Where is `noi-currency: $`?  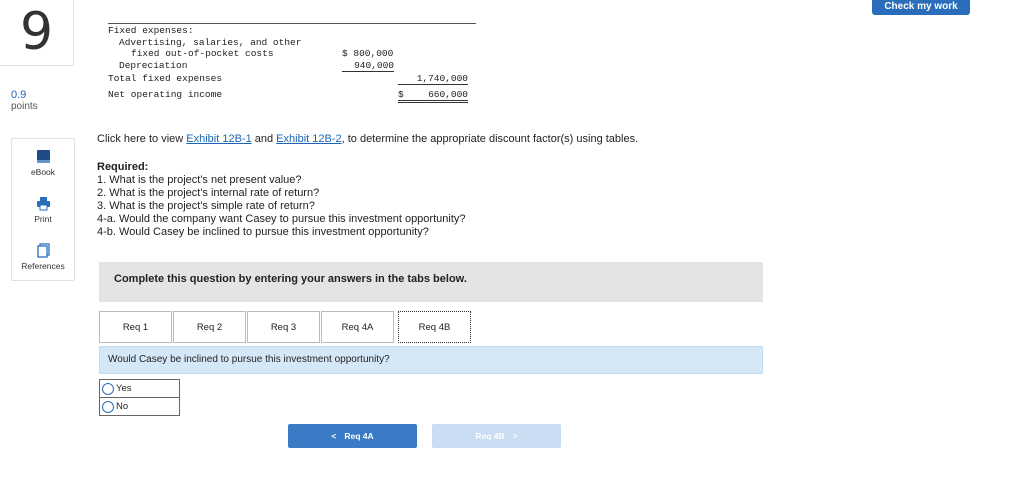 noi-currency: $ is located at coordinates (401, 94).